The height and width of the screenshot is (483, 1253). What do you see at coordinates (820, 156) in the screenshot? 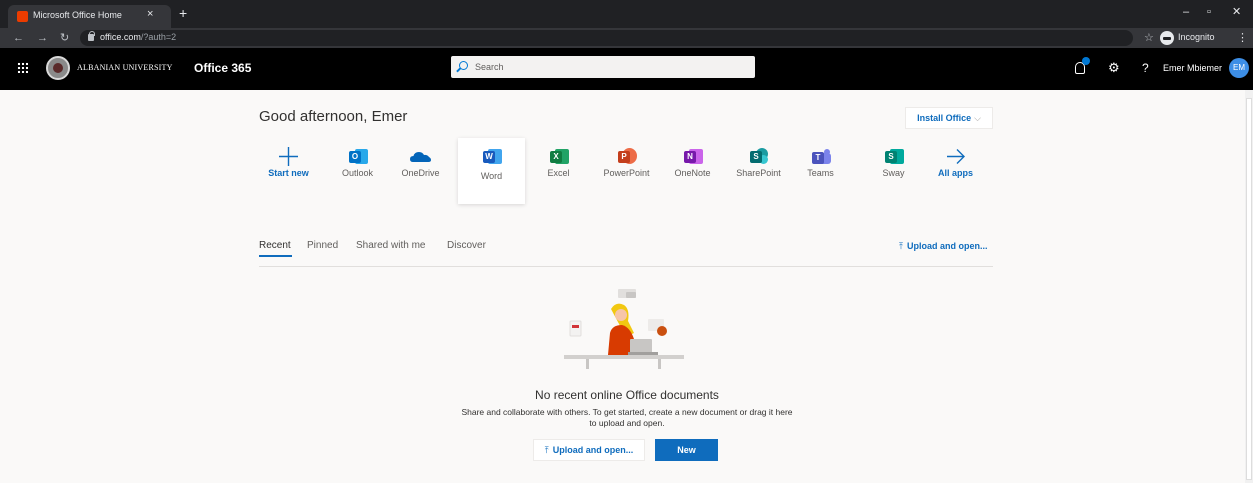
I see `teams-icon: T` at bounding box center [820, 156].